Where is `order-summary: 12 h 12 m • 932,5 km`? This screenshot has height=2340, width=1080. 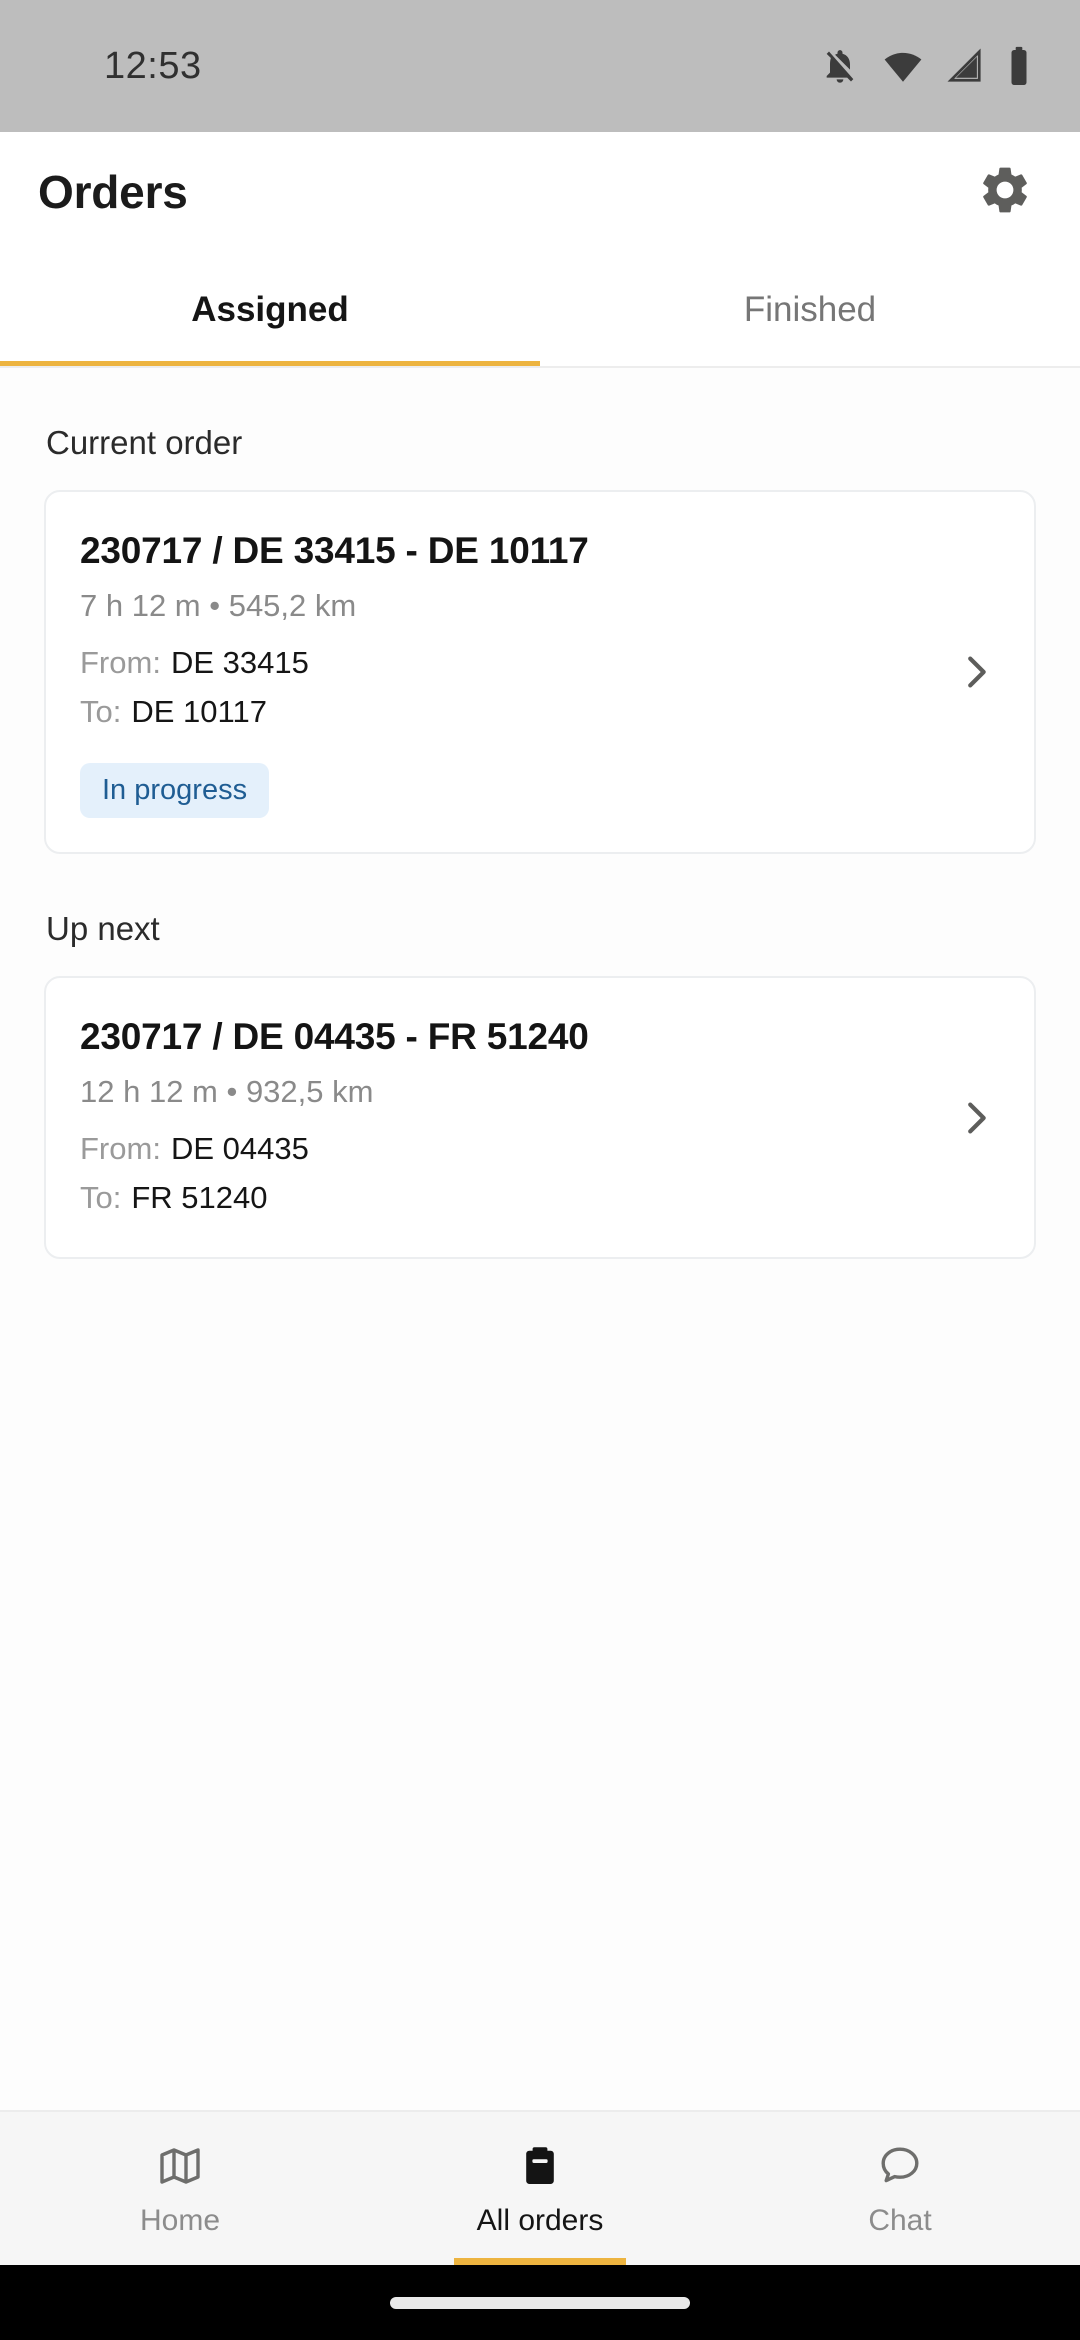 order-summary: 12 h 12 m • 932,5 km is located at coordinates (227, 1091).